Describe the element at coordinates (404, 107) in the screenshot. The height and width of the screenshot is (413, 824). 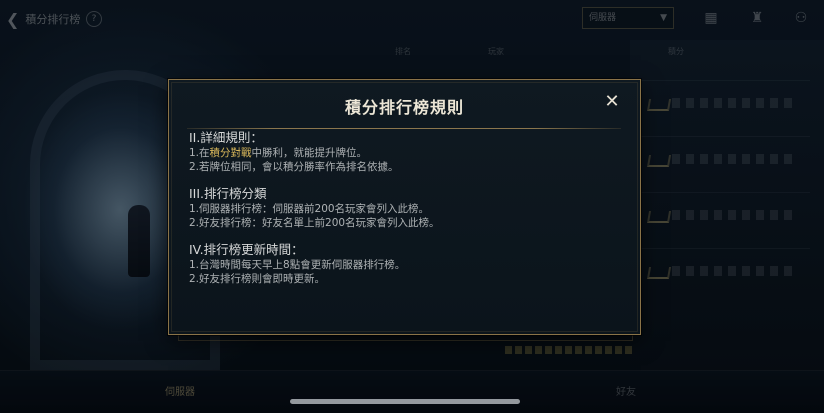
I see `dialog-title: 積分排行榜規則` at that location.